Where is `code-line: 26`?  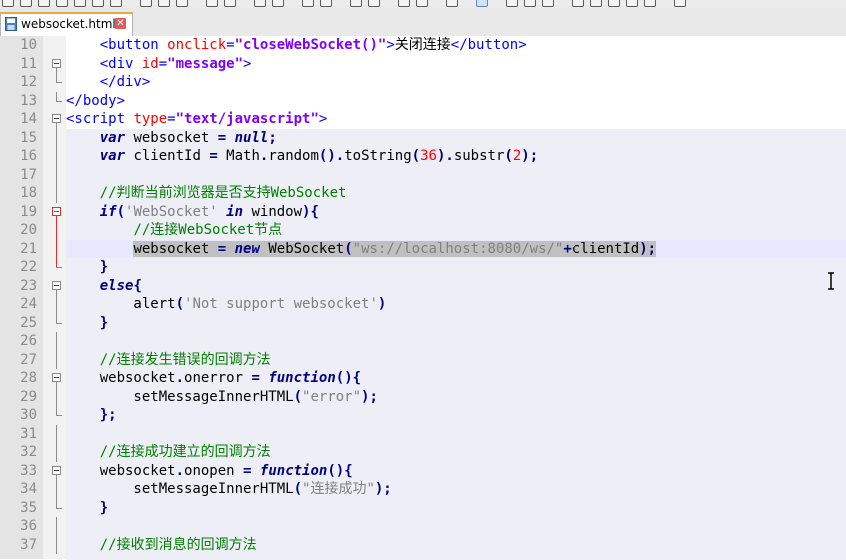 code-line: 26 is located at coordinates (423, 341).